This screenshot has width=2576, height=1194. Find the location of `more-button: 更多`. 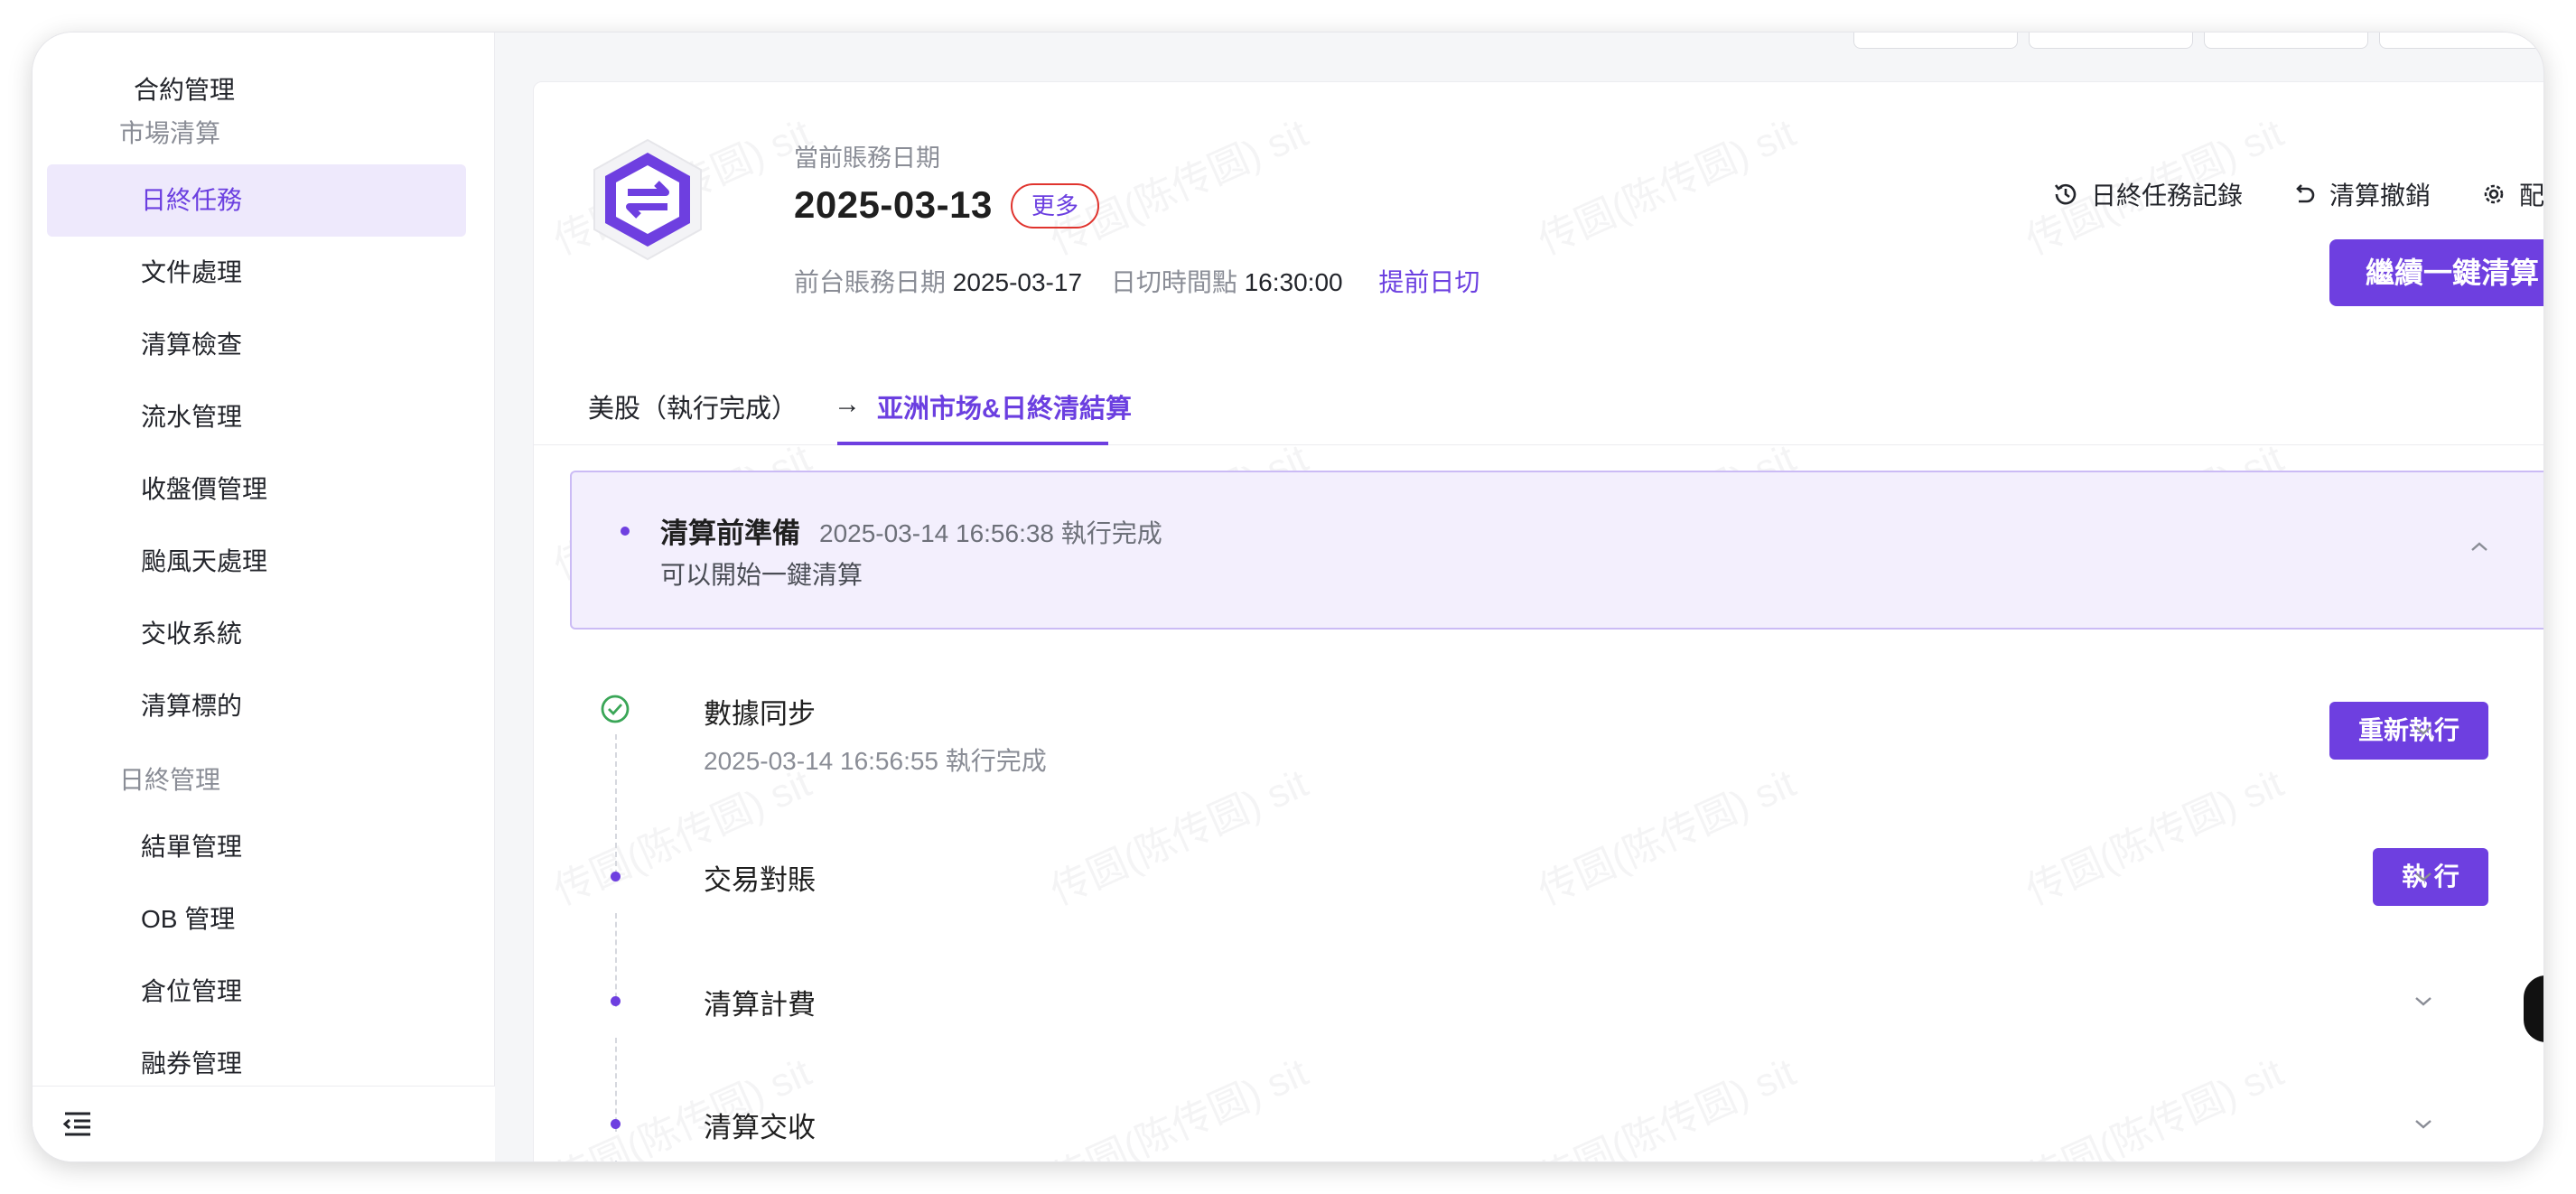

more-button: 更多 is located at coordinates (1055, 206).